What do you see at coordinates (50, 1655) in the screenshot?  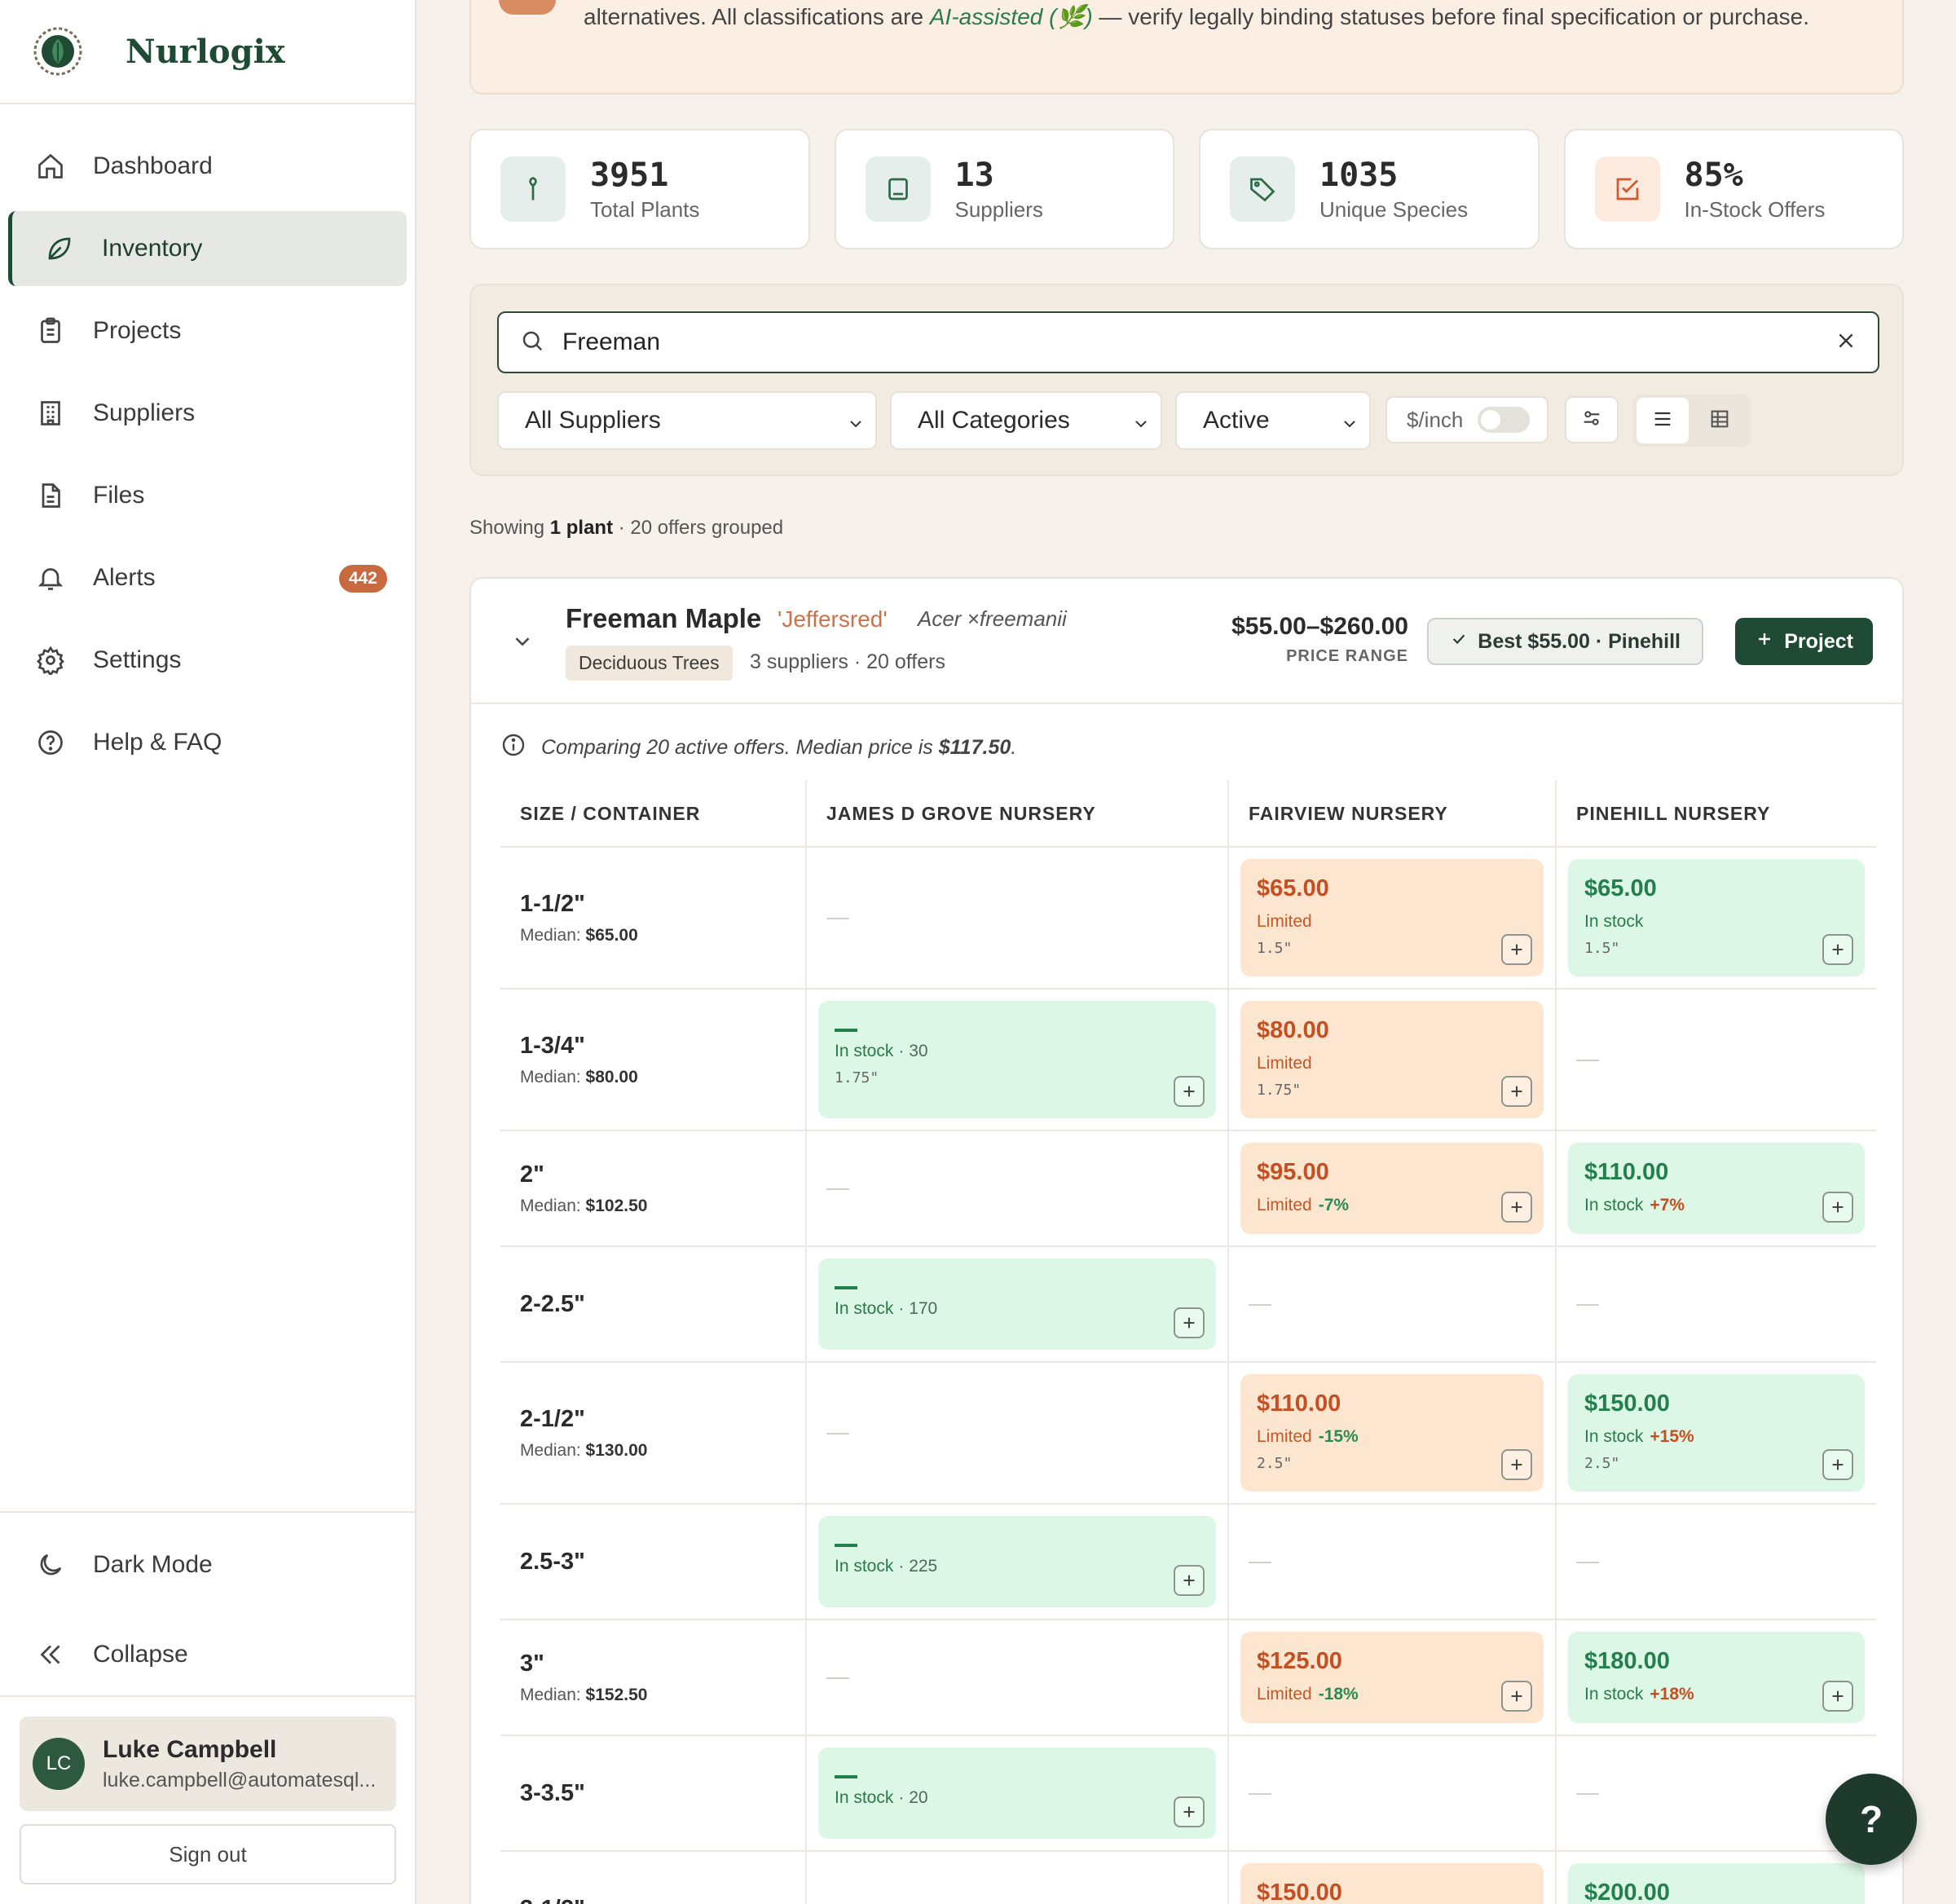 I see `double-chevron-left-icon` at bounding box center [50, 1655].